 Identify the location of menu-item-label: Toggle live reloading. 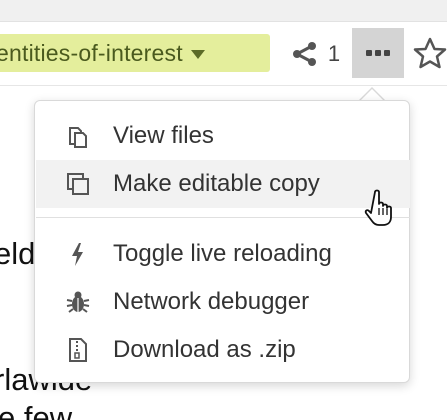
(222, 253).